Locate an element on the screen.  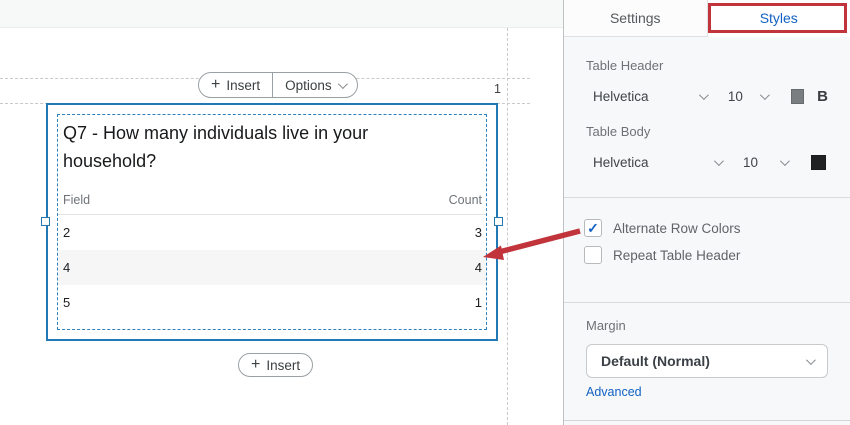
cell-field: 4 is located at coordinates (67, 267).